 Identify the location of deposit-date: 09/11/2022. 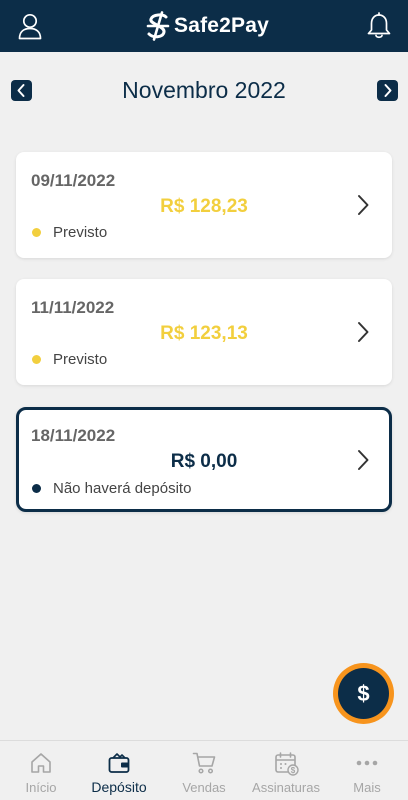
(73, 180).